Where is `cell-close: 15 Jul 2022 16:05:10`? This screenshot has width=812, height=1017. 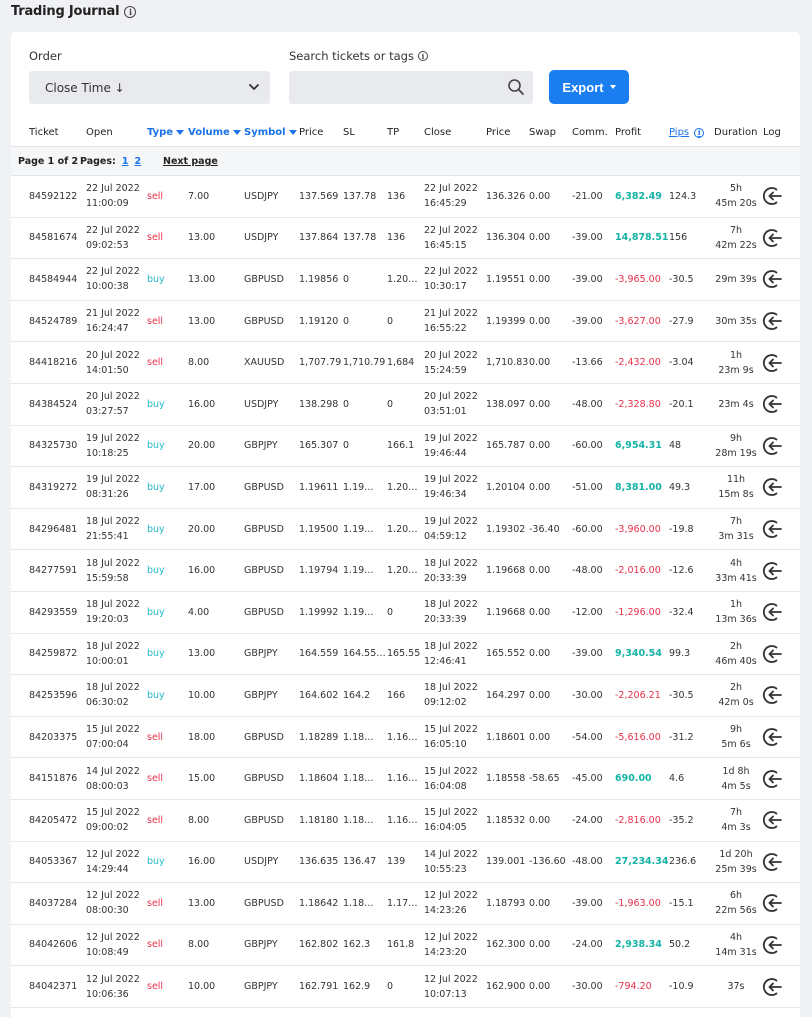 cell-close: 15 Jul 2022 16:05:10 is located at coordinates (451, 737).